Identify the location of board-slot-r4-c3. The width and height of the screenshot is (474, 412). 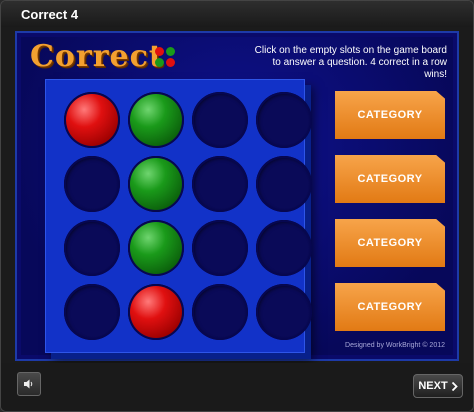
(220, 312).